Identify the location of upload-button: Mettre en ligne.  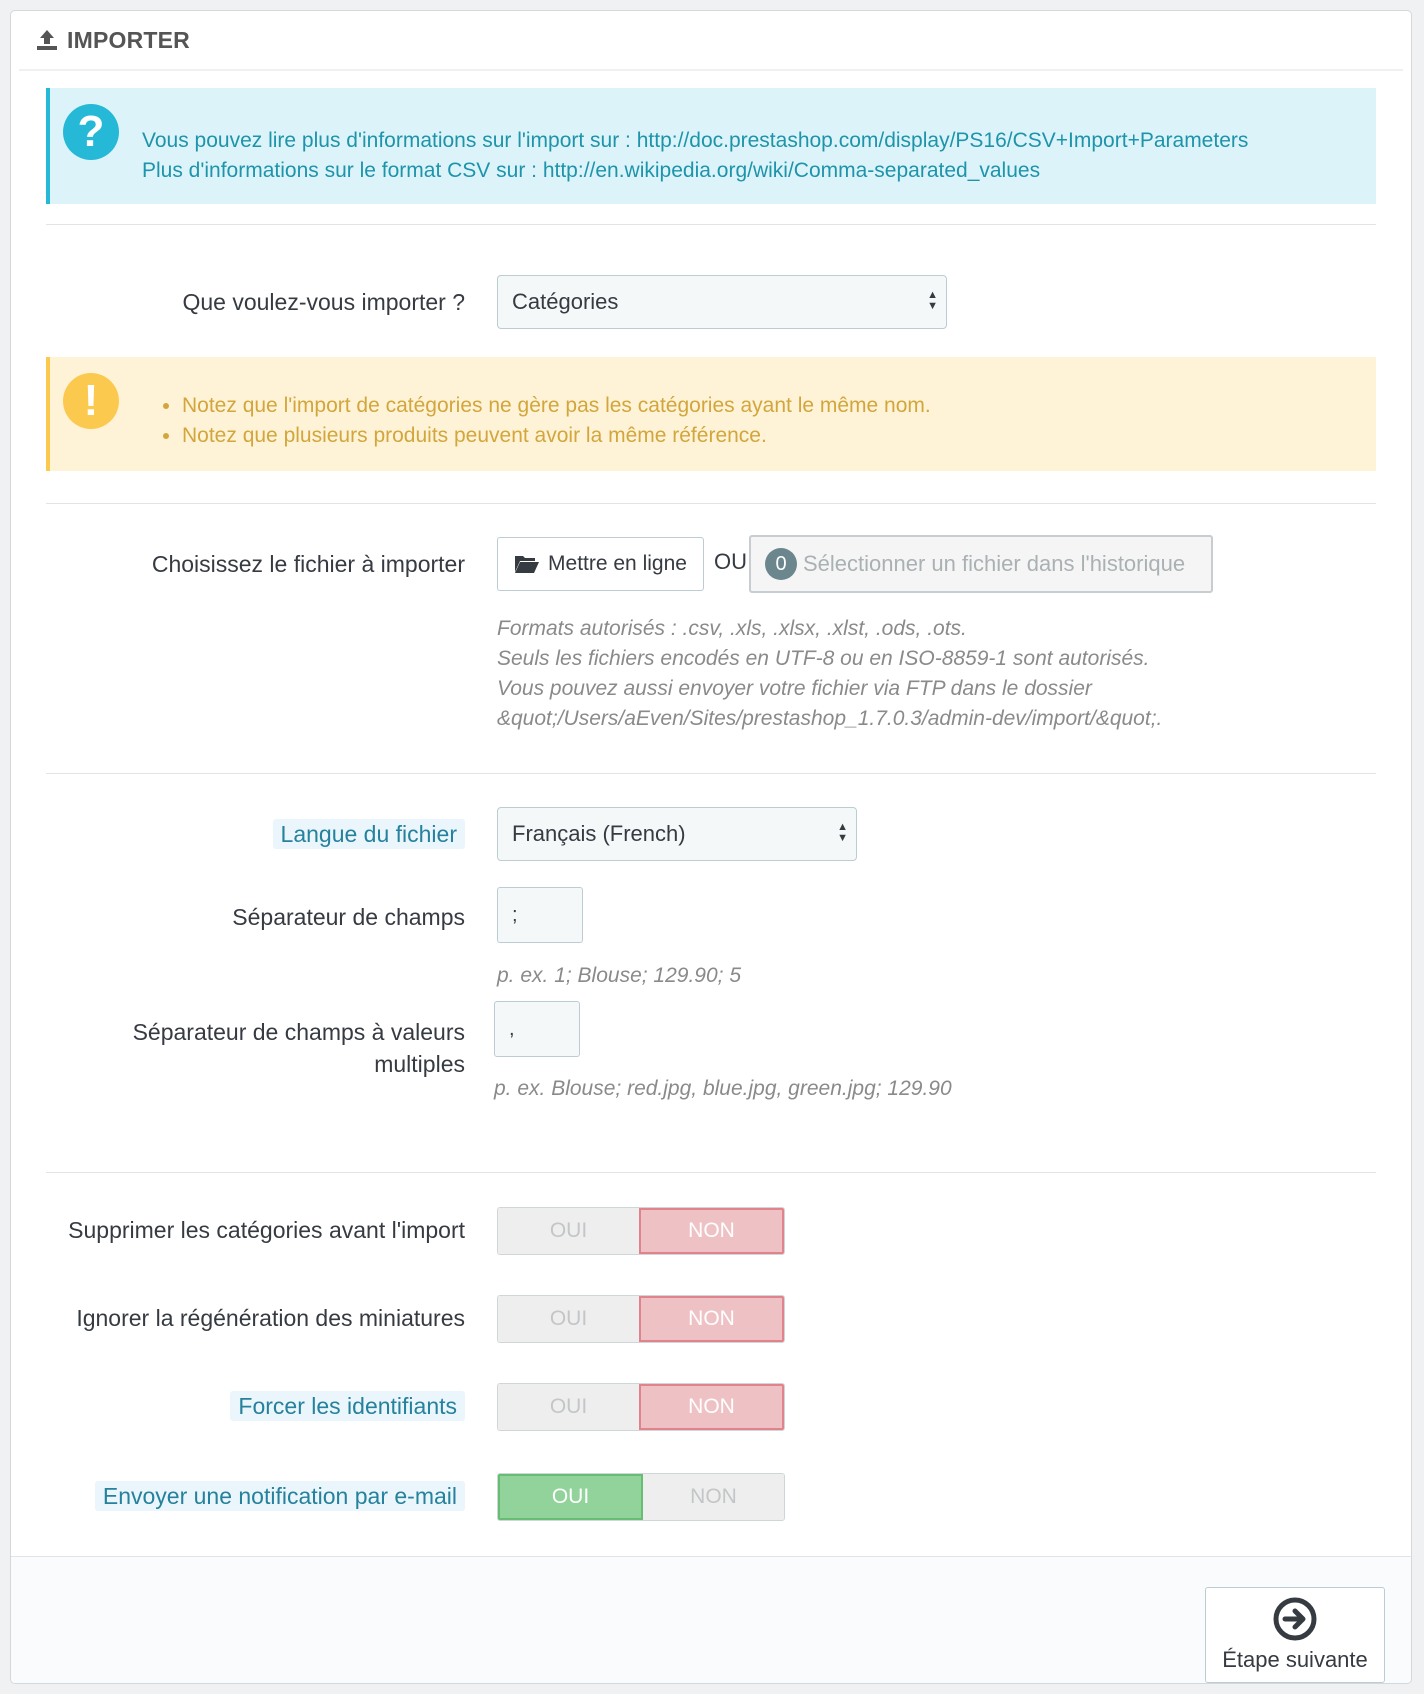
(600, 564).